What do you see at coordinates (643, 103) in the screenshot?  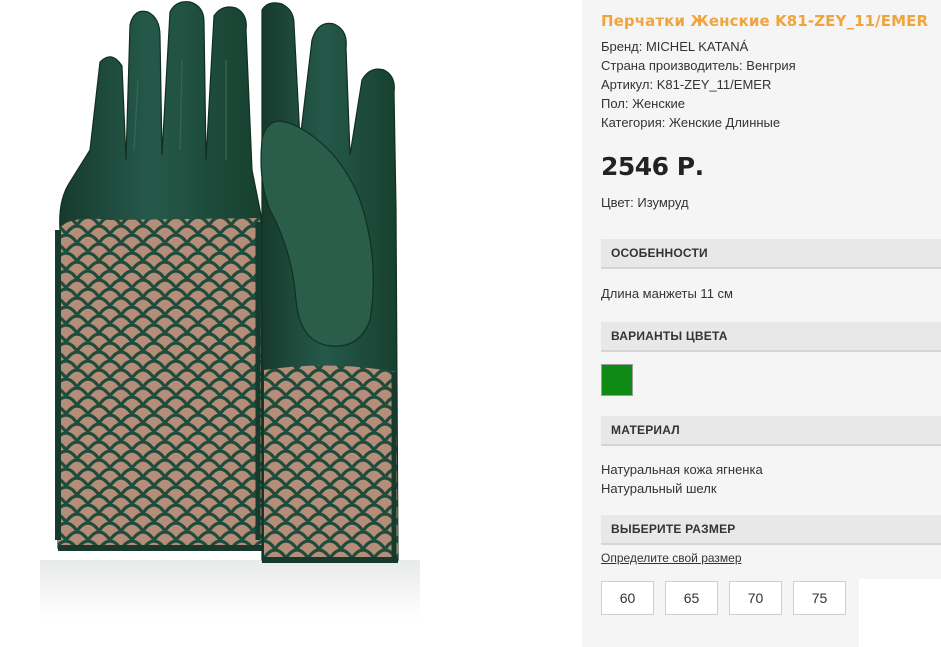 I see `gender-line: Пол: Женские` at bounding box center [643, 103].